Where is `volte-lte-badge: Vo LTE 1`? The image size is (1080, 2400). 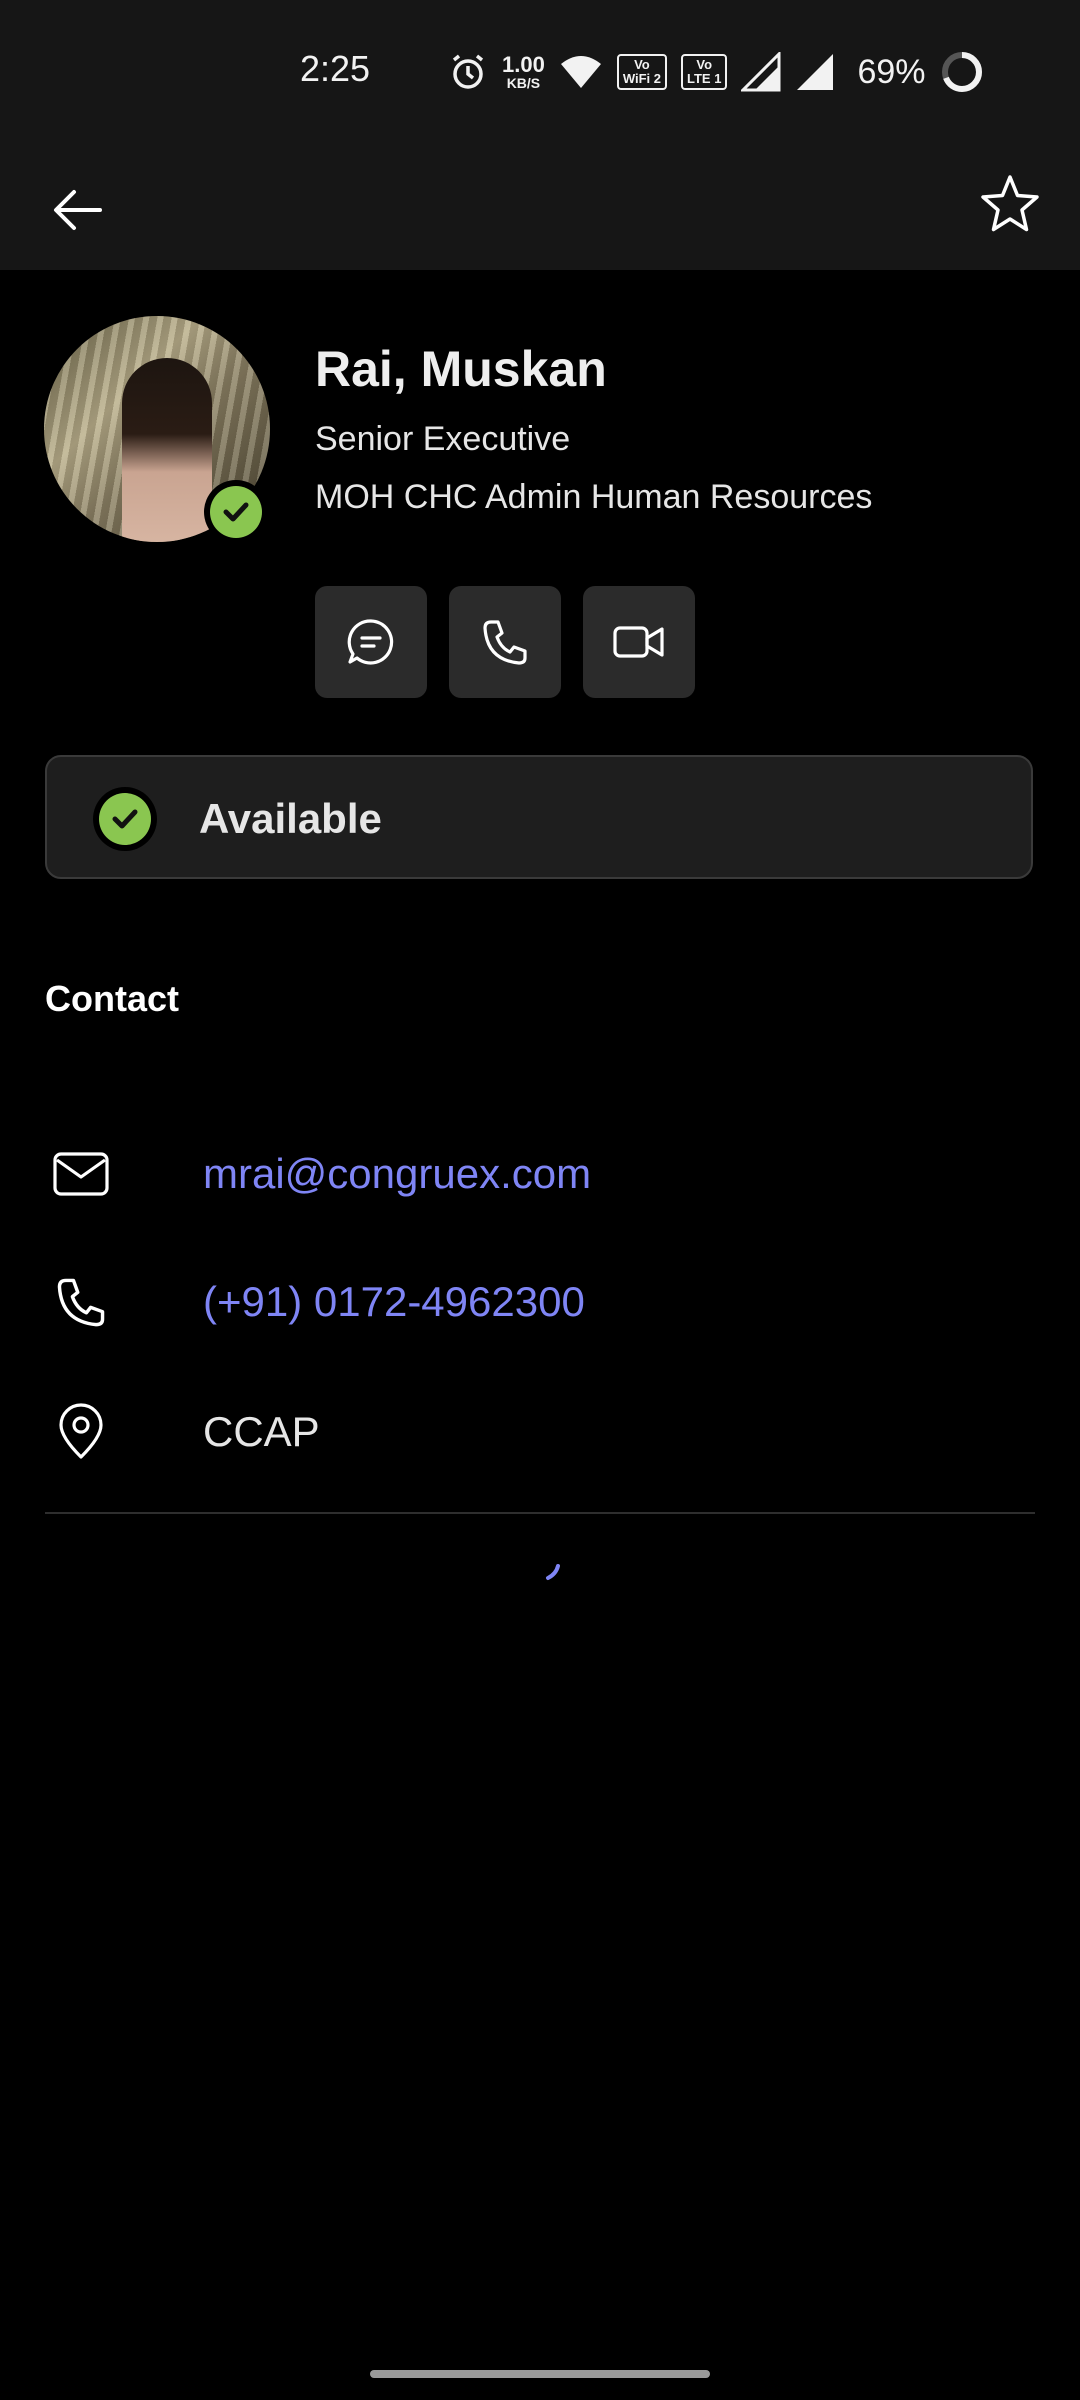
volte-lte-badge: Vo LTE 1 is located at coordinates (704, 72).